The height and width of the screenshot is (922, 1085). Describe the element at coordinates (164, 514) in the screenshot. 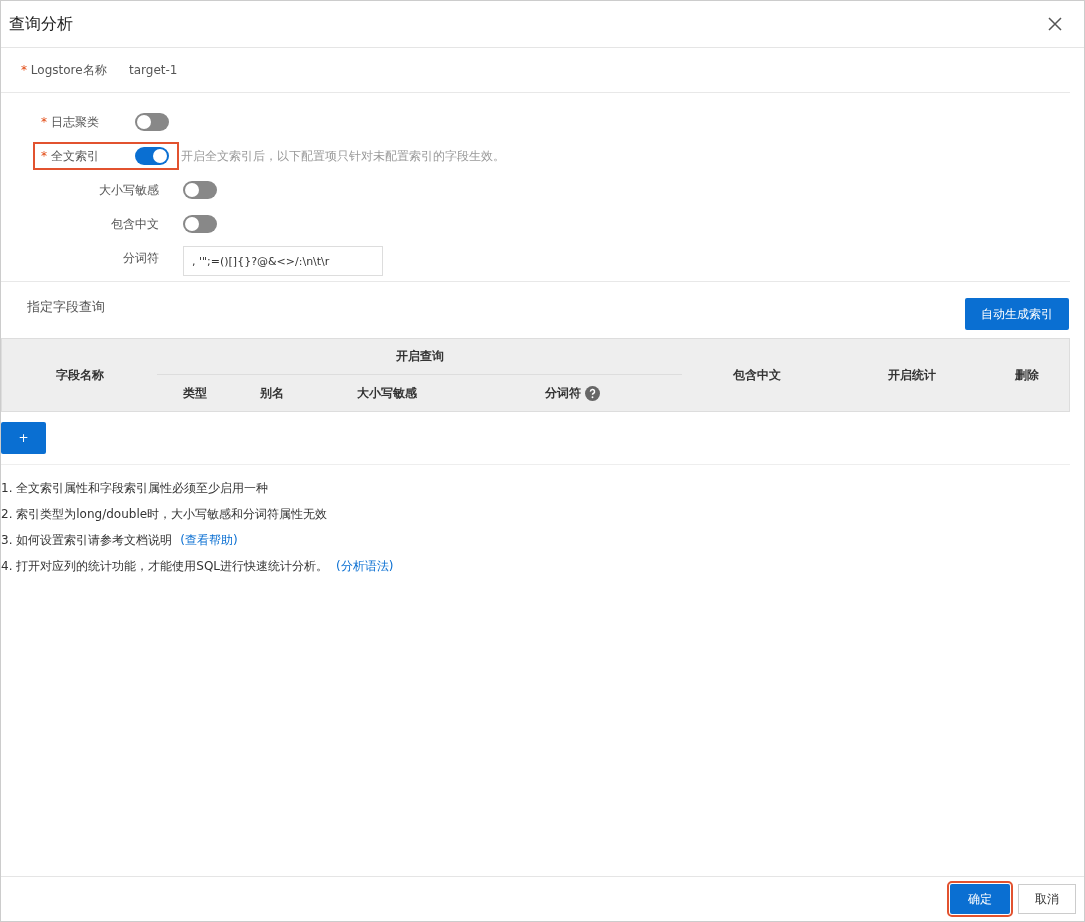

I see `note-text: 2. 索引类型为long/double时，大小写敏感和分词符属性无效` at that location.